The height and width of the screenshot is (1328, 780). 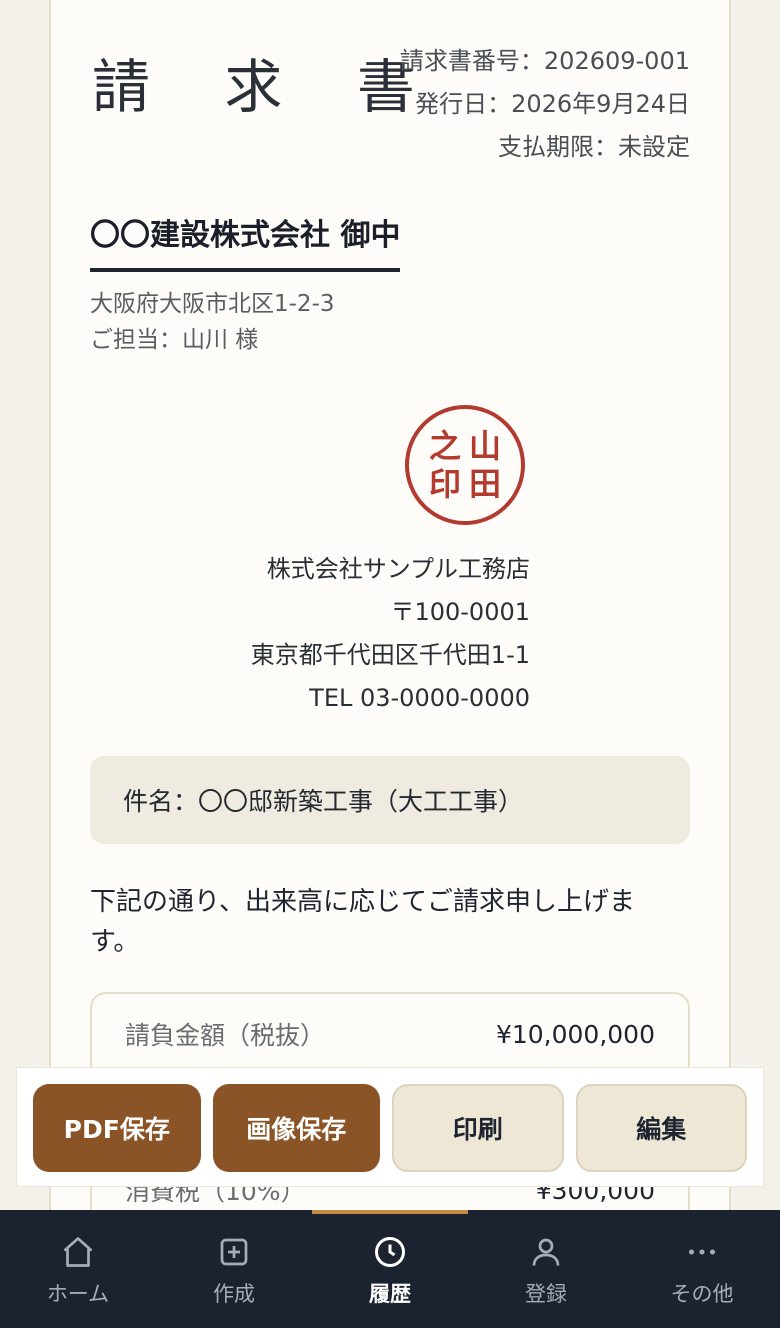 What do you see at coordinates (594, 147) in the screenshot?
I see `due-date: 支払期限：未設定` at bounding box center [594, 147].